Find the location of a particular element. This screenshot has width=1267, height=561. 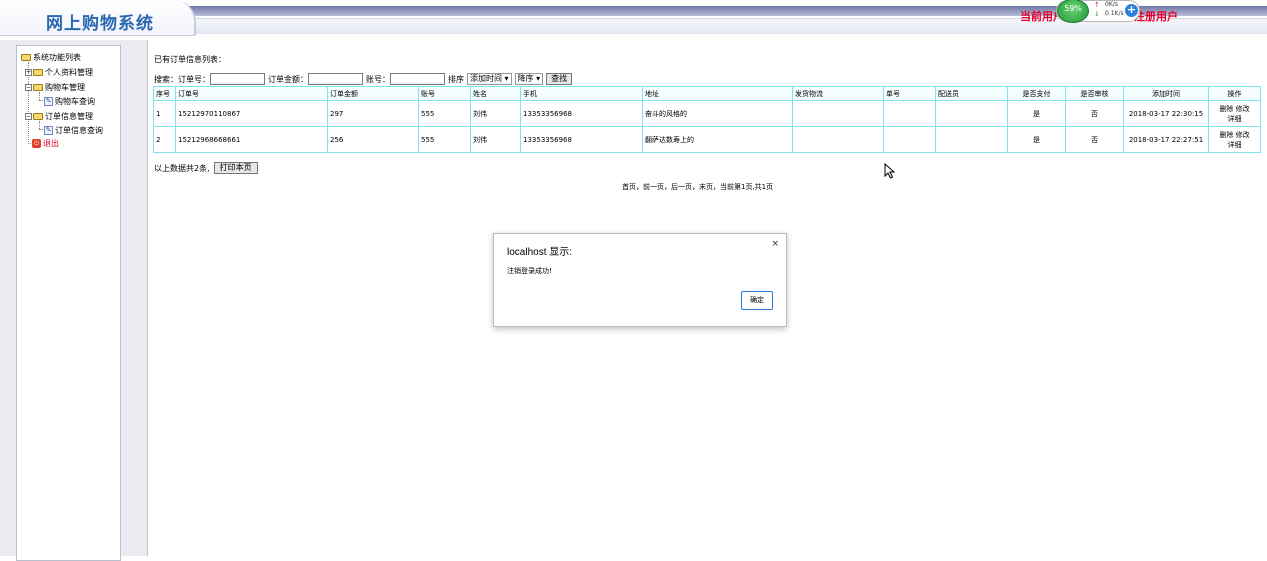

sidebar-item-label: 订单信息查询 is located at coordinates (79, 130).